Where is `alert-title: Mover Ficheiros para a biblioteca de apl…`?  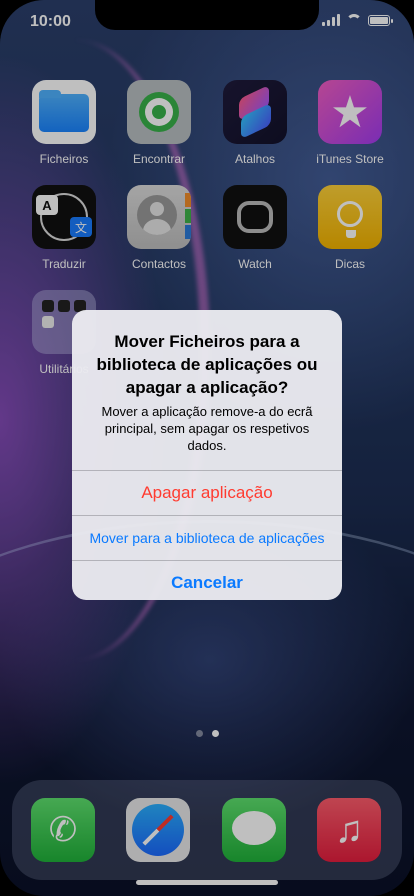 alert-title: Mover Ficheiros para a biblioteca de apl… is located at coordinates (207, 364).